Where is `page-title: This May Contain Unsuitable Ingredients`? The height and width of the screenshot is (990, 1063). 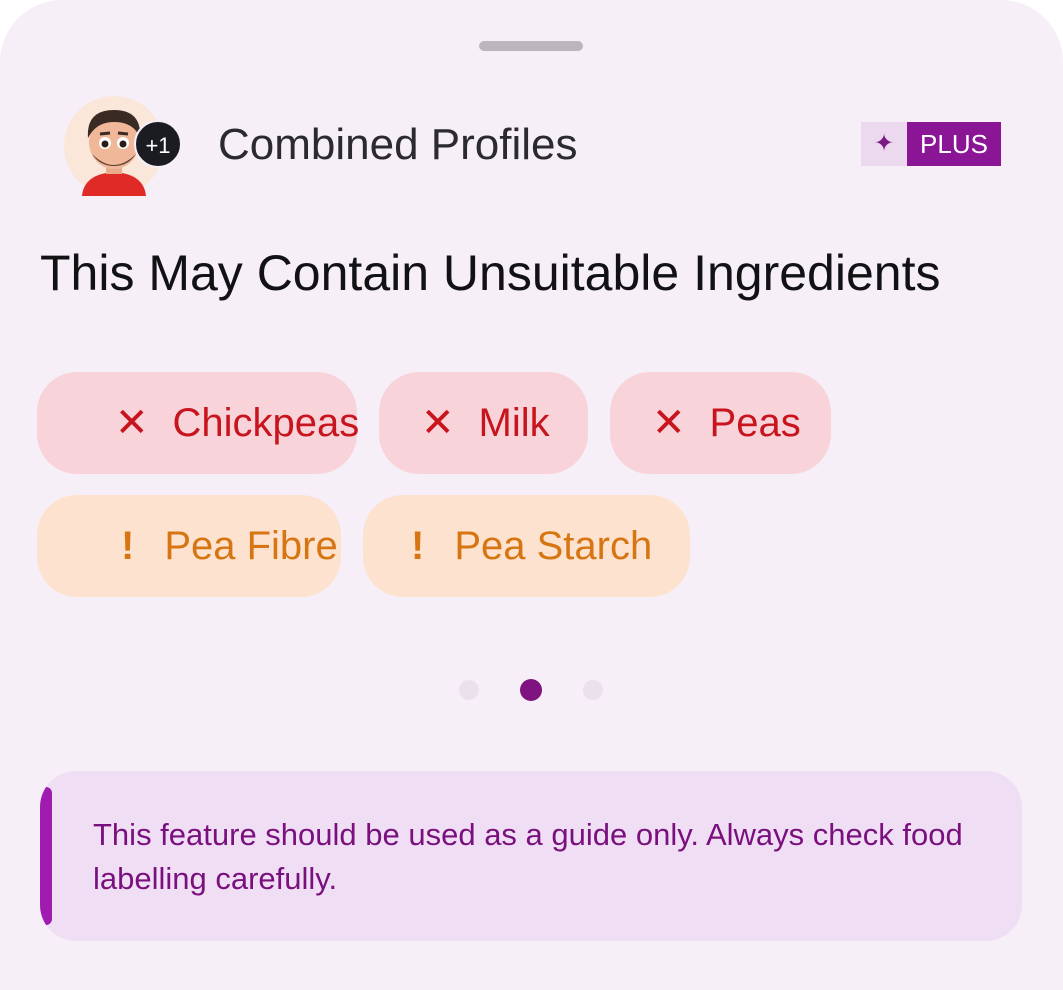
page-title: This May Contain Unsuitable Ingredients is located at coordinates (490, 273).